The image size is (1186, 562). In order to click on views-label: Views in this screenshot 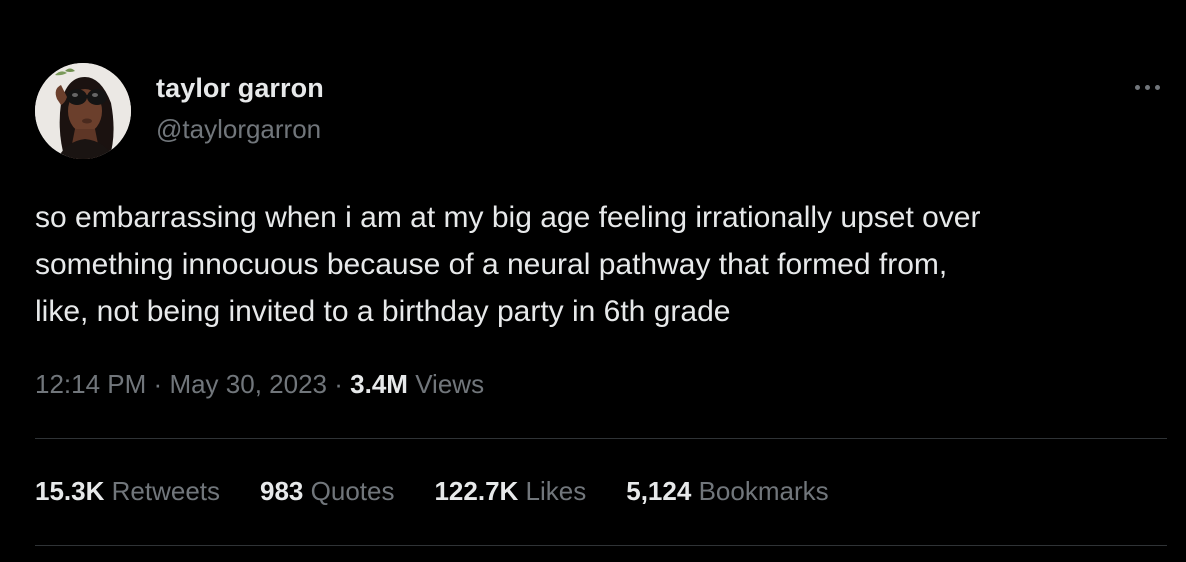, I will do `click(450, 384)`.